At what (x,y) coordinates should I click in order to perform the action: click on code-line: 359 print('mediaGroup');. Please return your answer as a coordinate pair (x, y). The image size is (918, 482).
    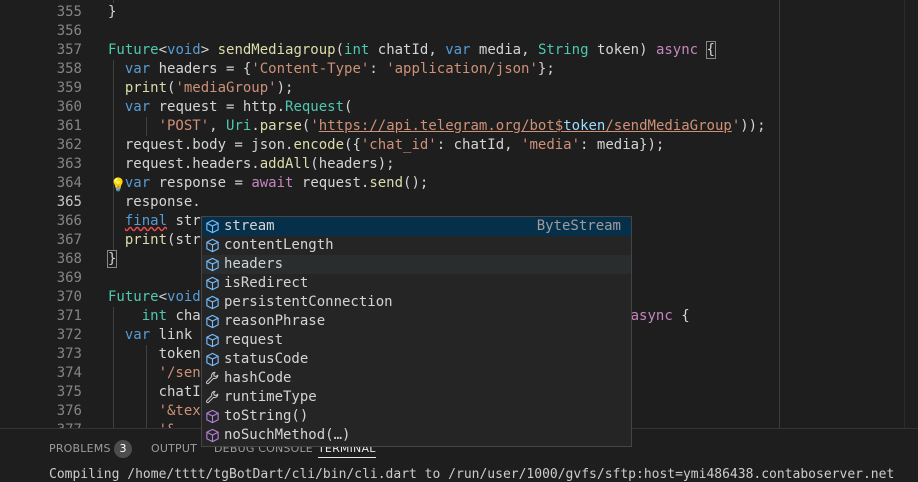
    Looking at the image, I should click on (459, 88).